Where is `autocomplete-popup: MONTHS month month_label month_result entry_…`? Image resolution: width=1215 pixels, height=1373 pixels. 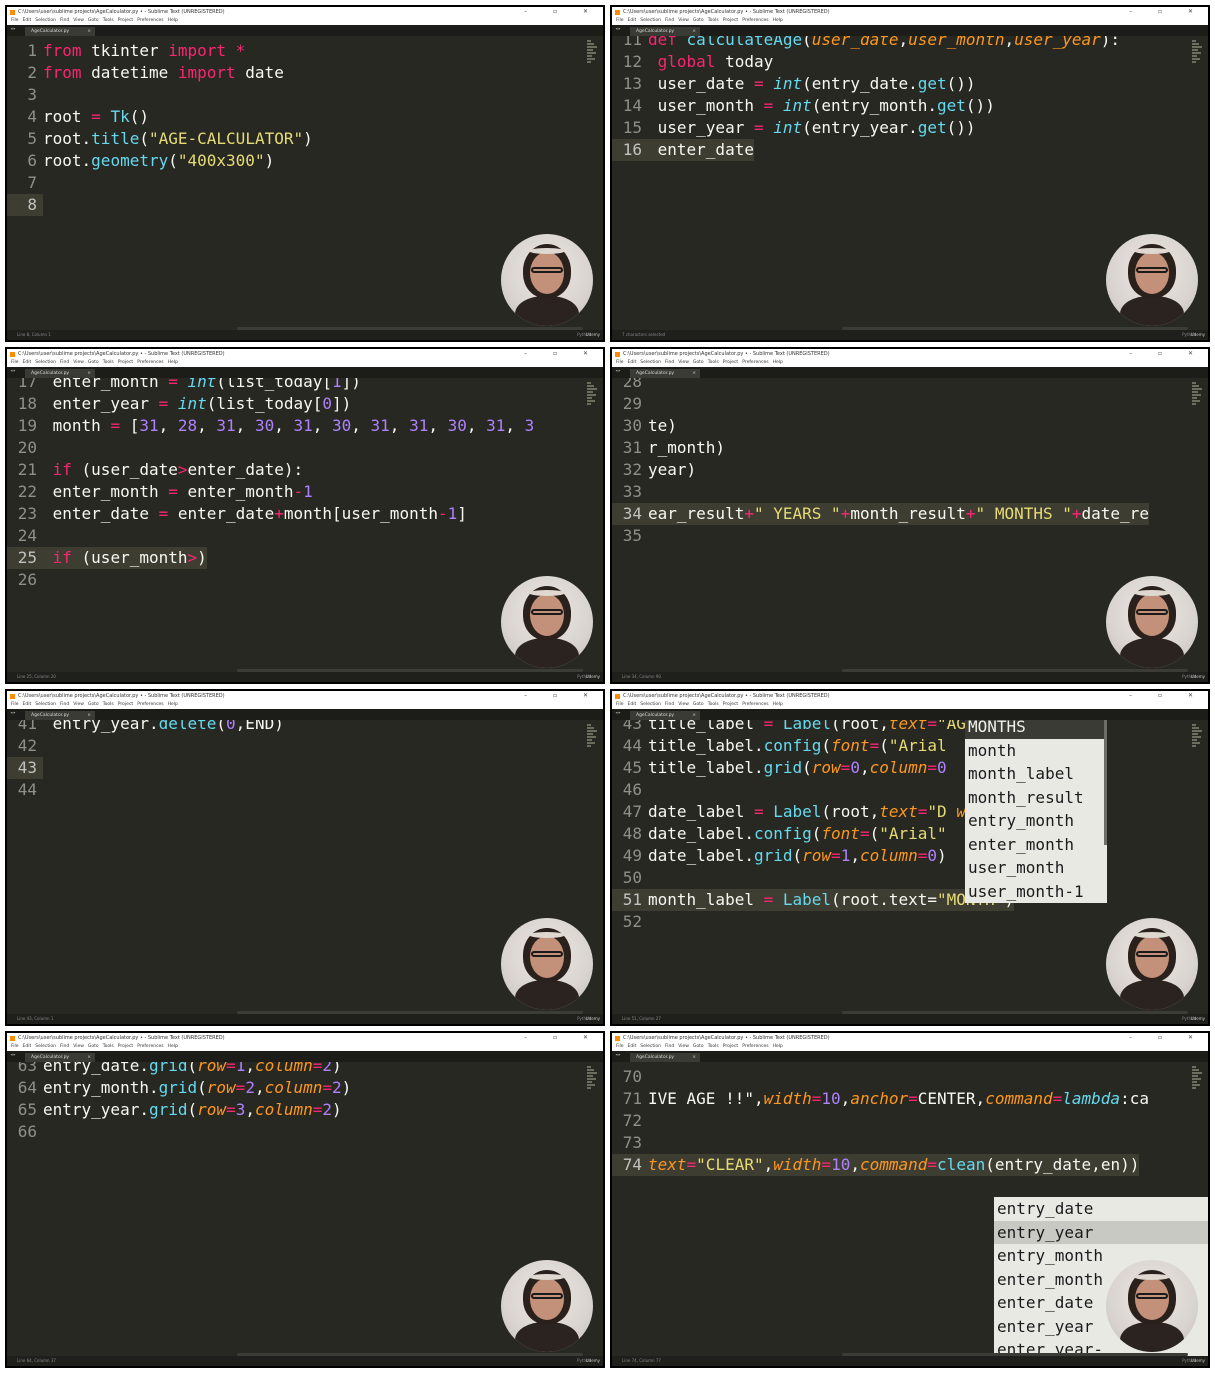 autocomplete-popup: MONTHS month month_label month_result entry_… is located at coordinates (1036, 811).